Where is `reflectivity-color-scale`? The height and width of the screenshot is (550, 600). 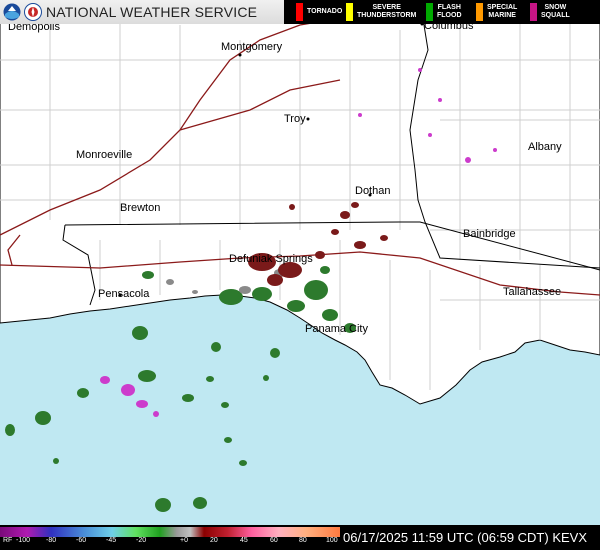
reflectivity-color-scale is located at coordinates (170, 532).